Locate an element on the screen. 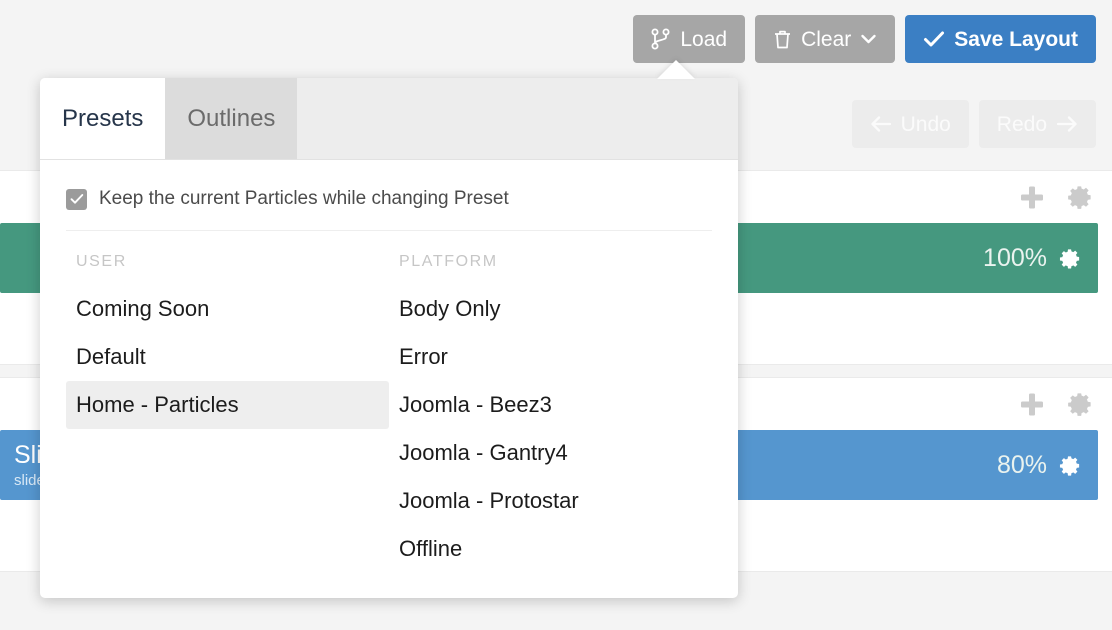  redo-button: Redo is located at coordinates (1037, 124).